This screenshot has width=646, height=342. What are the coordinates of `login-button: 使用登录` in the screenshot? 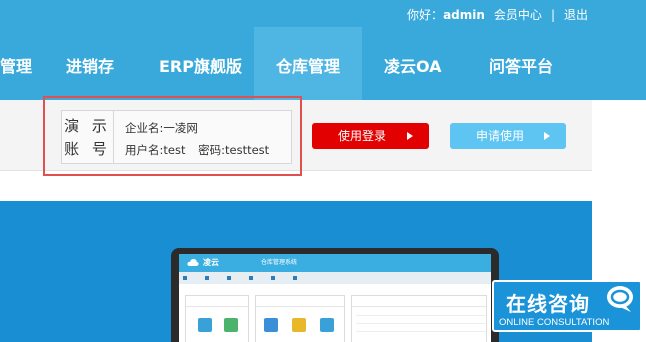 It's located at (370, 136).